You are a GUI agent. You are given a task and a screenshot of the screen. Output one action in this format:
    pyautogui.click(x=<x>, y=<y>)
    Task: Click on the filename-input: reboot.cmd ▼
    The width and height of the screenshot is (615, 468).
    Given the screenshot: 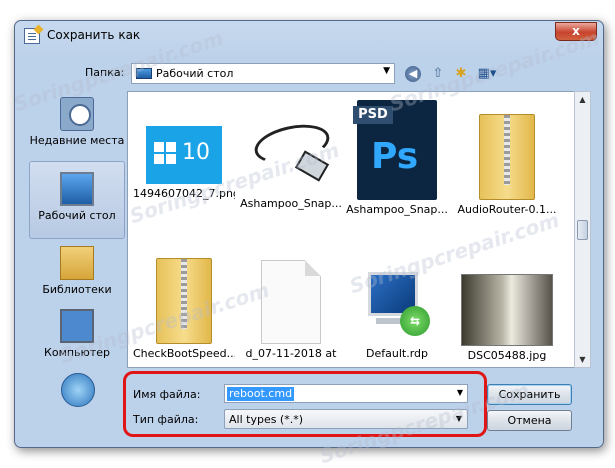 What is the action you would take?
    pyautogui.click(x=346, y=393)
    